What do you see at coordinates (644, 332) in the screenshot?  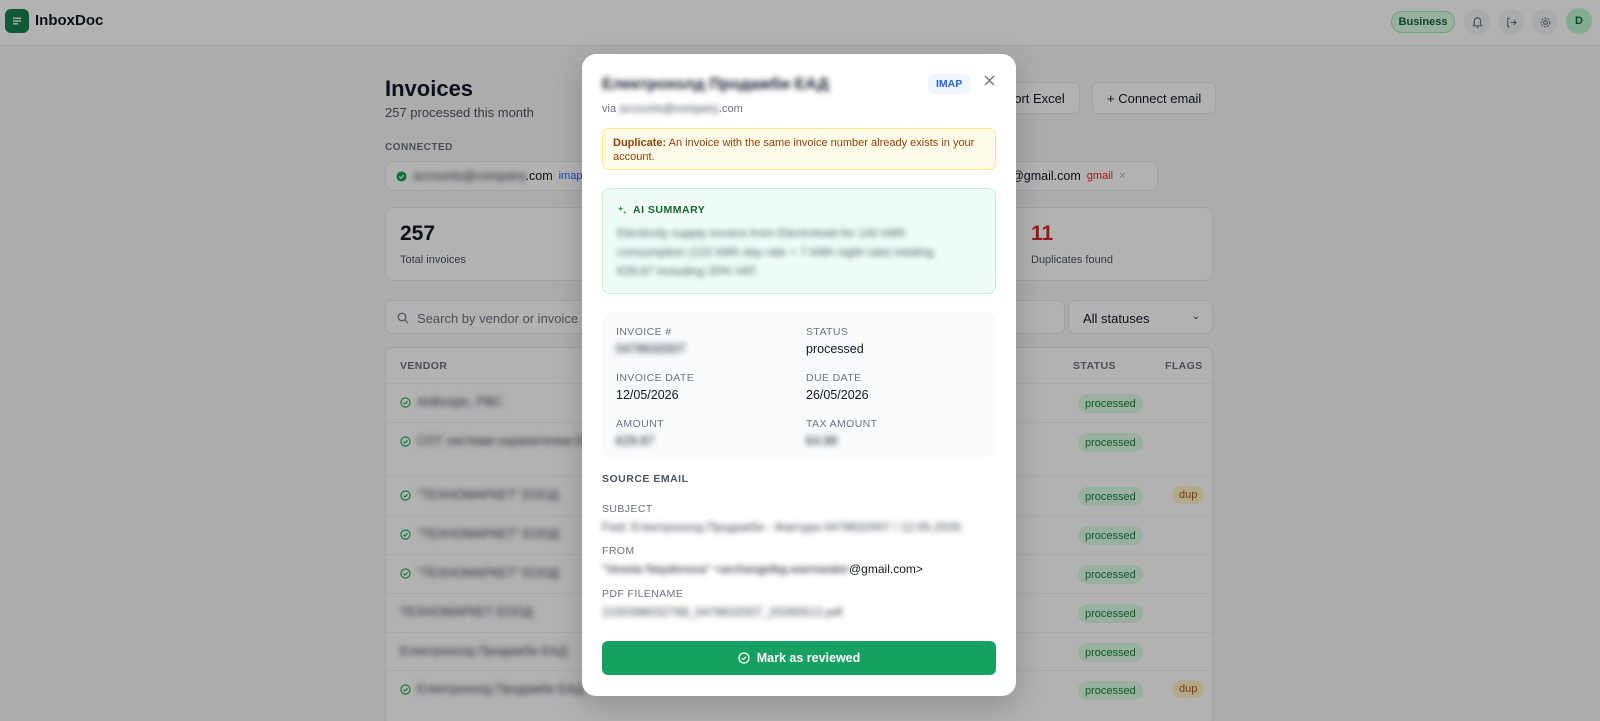 I see `invoice-number-label: INVOICE #` at bounding box center [644, 332].